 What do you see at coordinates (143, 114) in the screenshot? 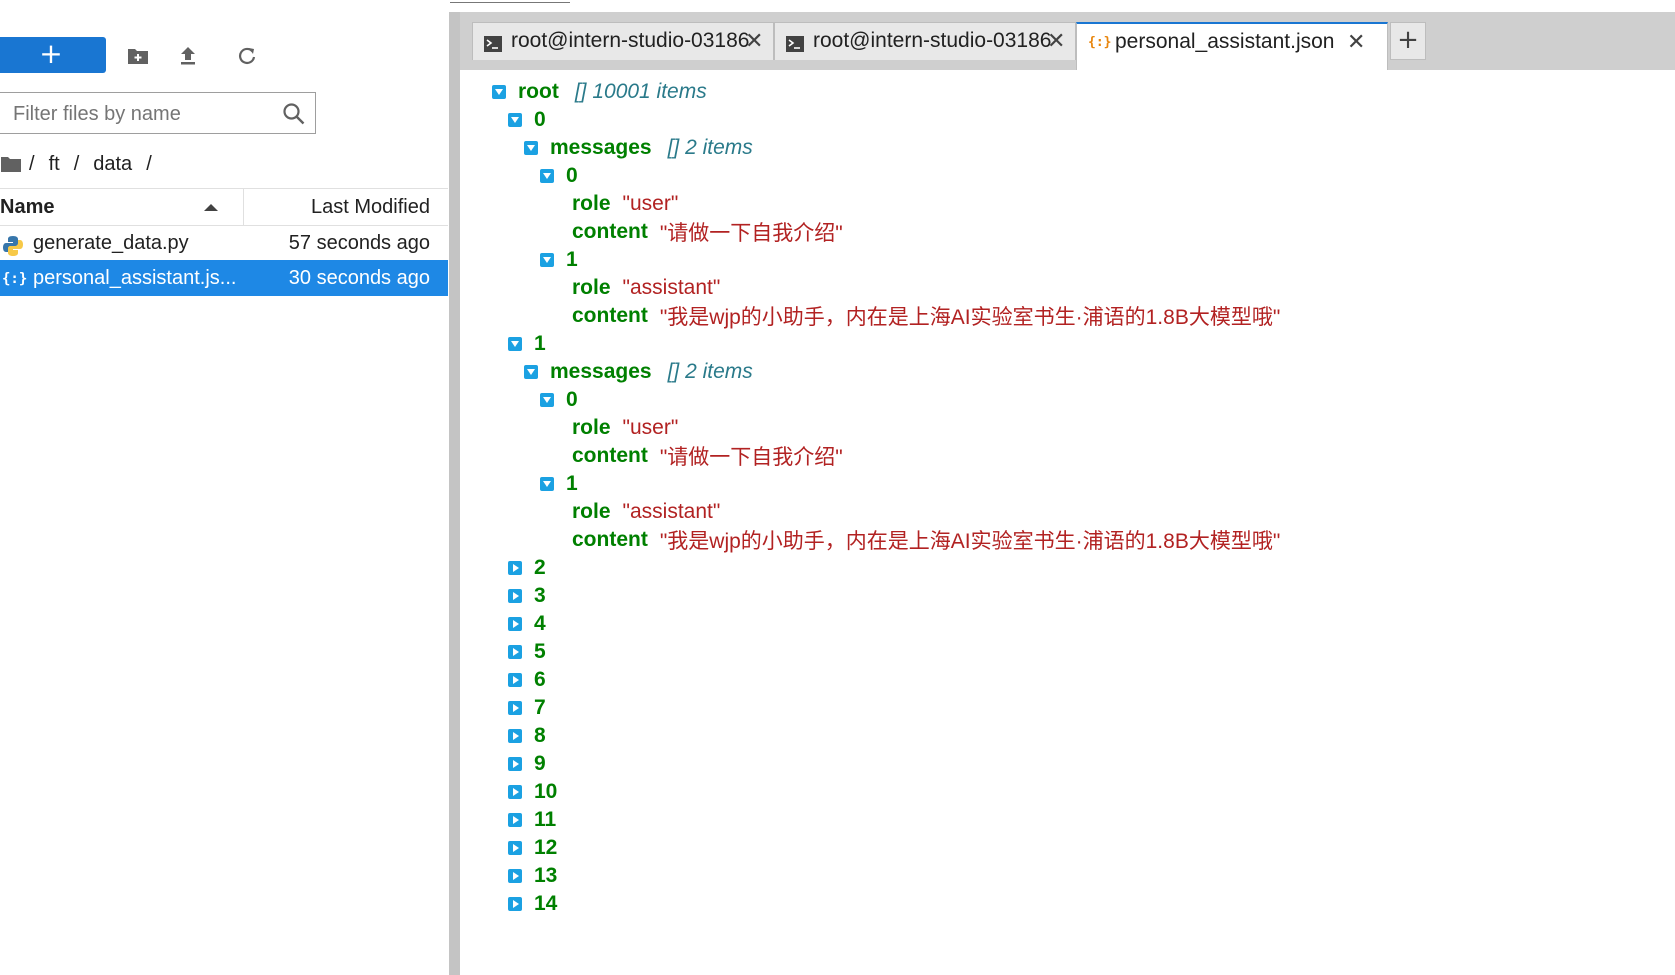
I see `filter-files-input` at bounding box center [143, 114].